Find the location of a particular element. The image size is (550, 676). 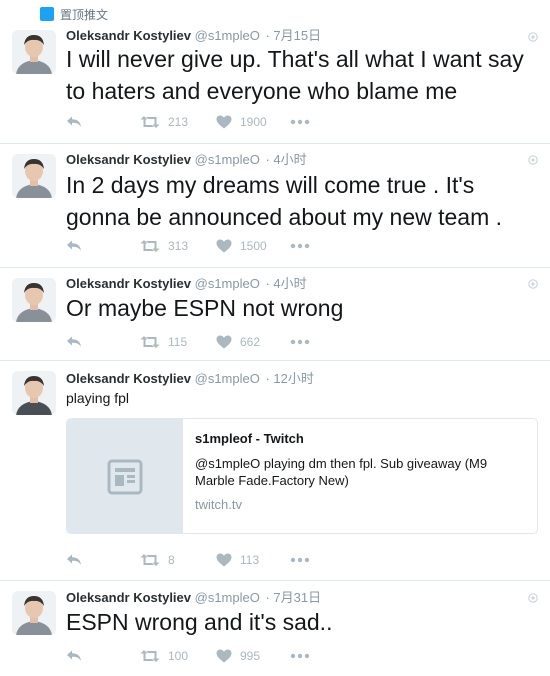

like-count: 995 is located at coordinates (250, 656).